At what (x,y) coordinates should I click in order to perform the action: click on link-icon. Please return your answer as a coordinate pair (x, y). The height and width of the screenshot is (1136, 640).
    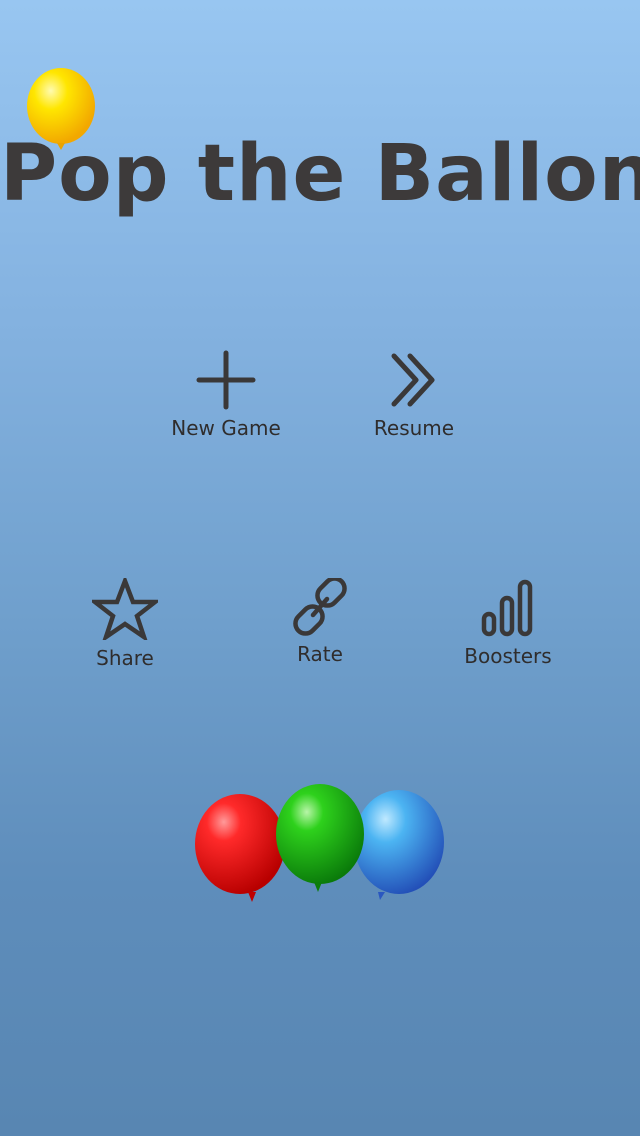
    Looking at the image, I should click on (320, 607).